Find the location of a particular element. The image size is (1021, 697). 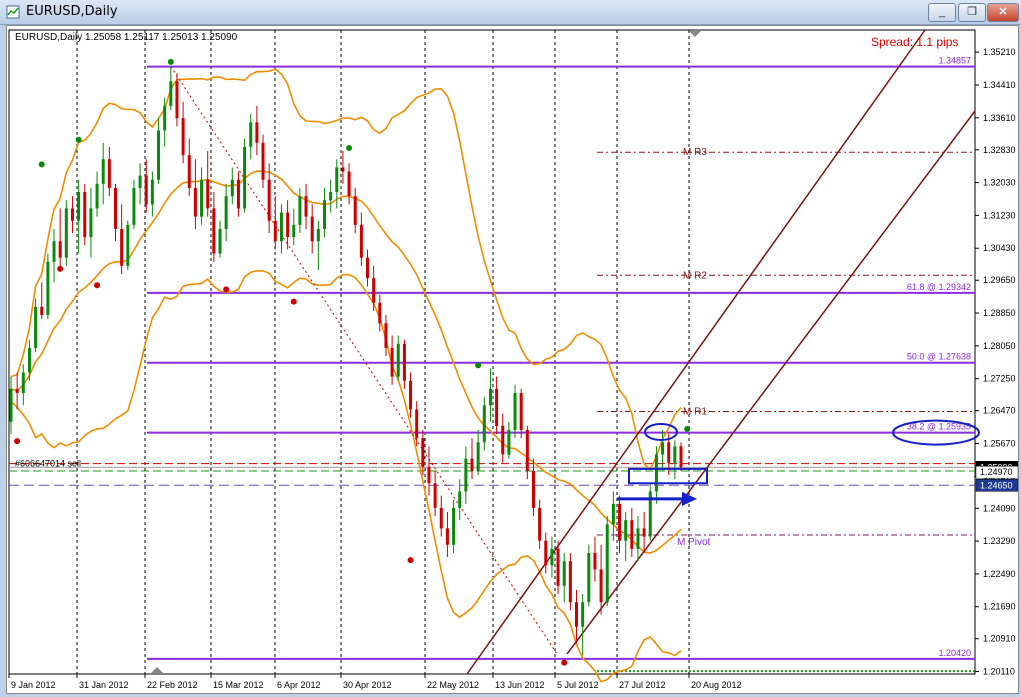

pivot-level-label: M R1 is located at coordinates (695, 411).